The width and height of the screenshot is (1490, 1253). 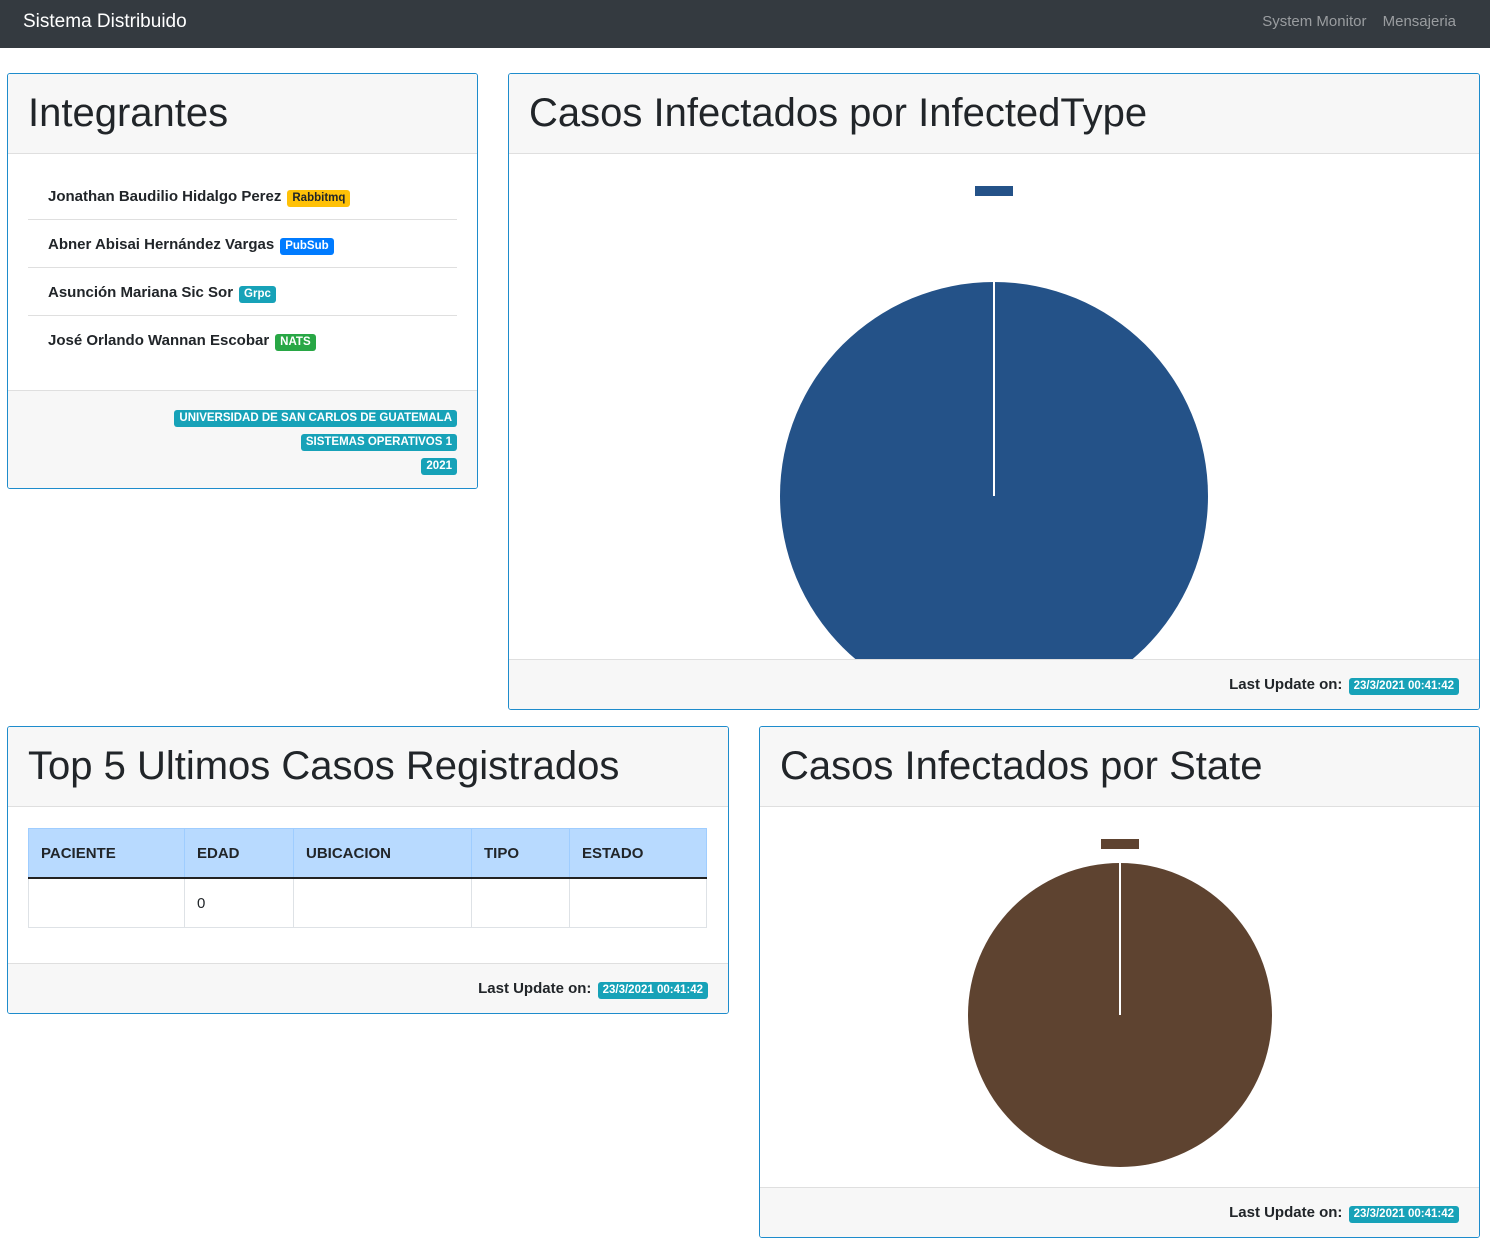 What do you see at coordinates (159, 340) in the screenshot?
I see `member-name: José Orlando Wannan Escobar` at bounding box center [159, 340].